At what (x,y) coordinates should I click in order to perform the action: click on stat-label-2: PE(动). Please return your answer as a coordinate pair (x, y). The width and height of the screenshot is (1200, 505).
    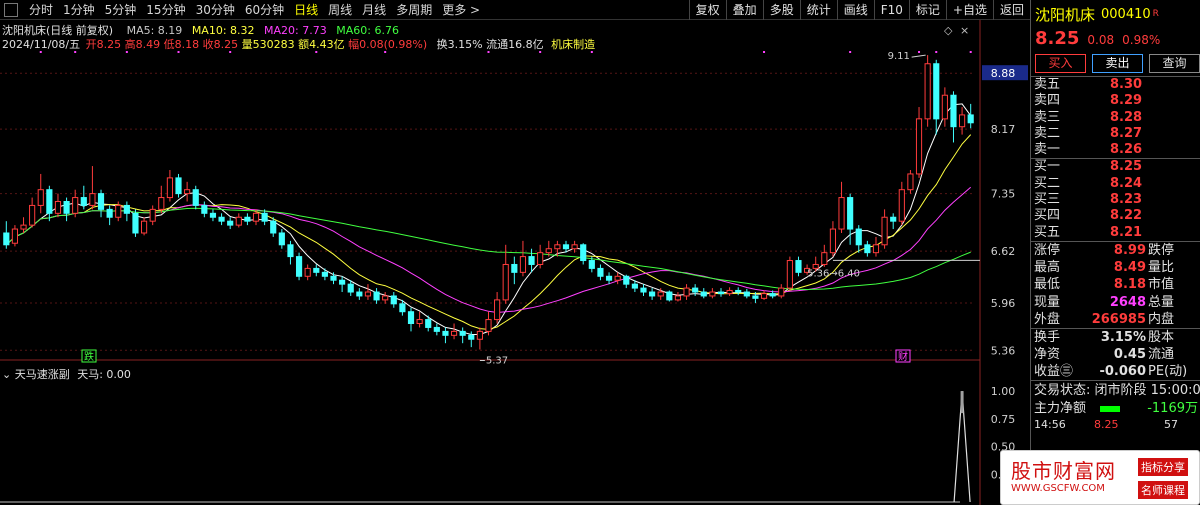
    Looking at the image, I should click on (1168, 372).